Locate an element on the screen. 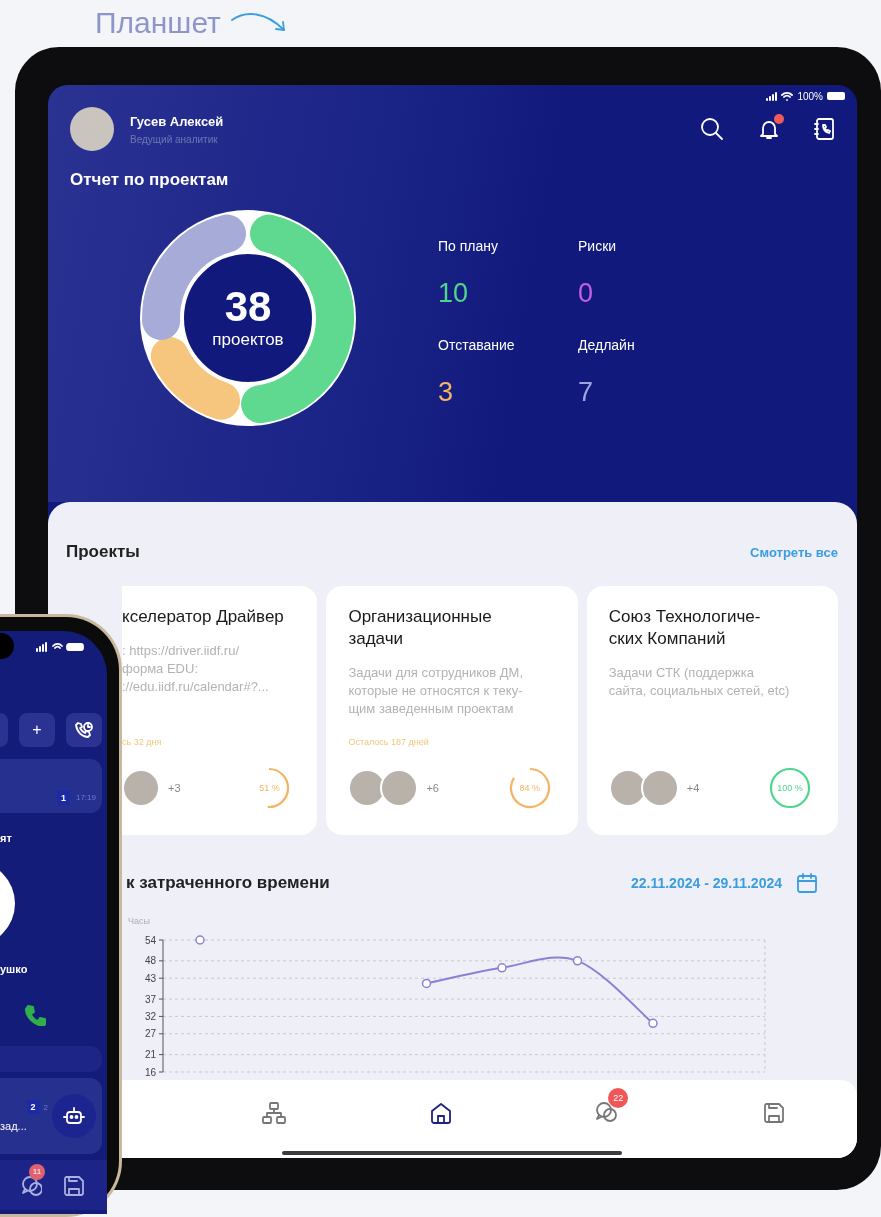 The width and height of the screenshot is (881, 1217). extra-members-count: +6 is located at coordinates (433, 788).